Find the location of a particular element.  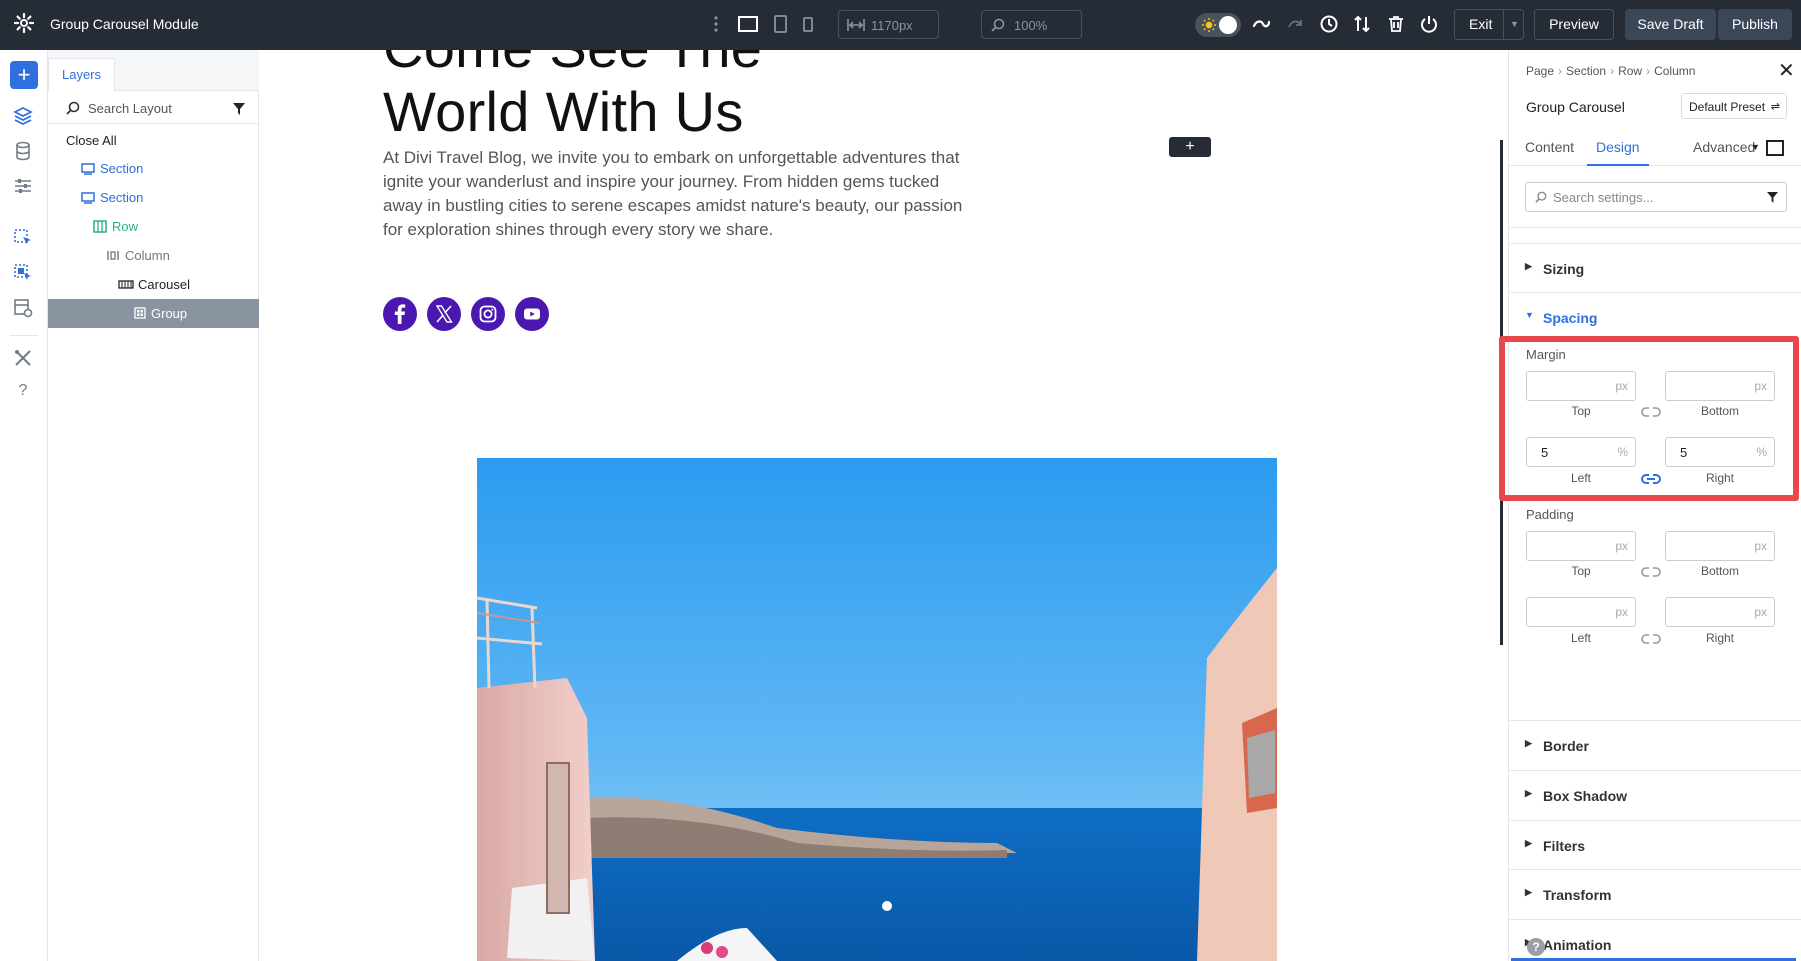

chevron-down-icon: ▼ is located at coordinates (1514, 24).